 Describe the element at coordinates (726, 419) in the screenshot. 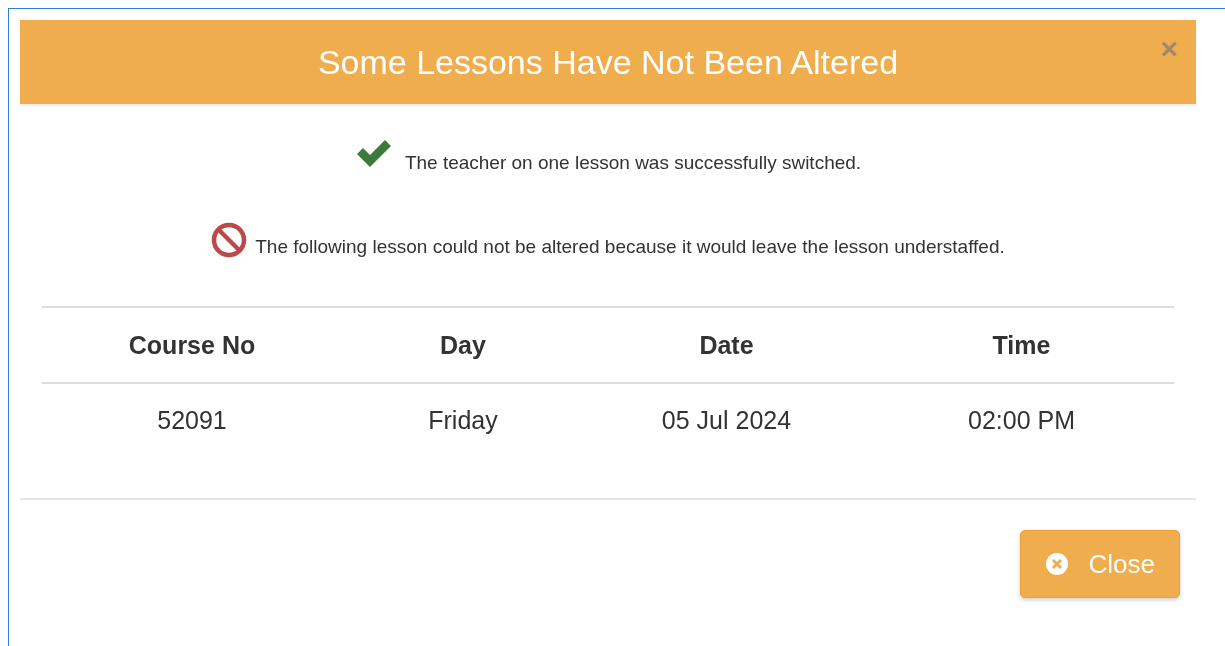

I see `table-cell: 05 Jul 2024` at that location.